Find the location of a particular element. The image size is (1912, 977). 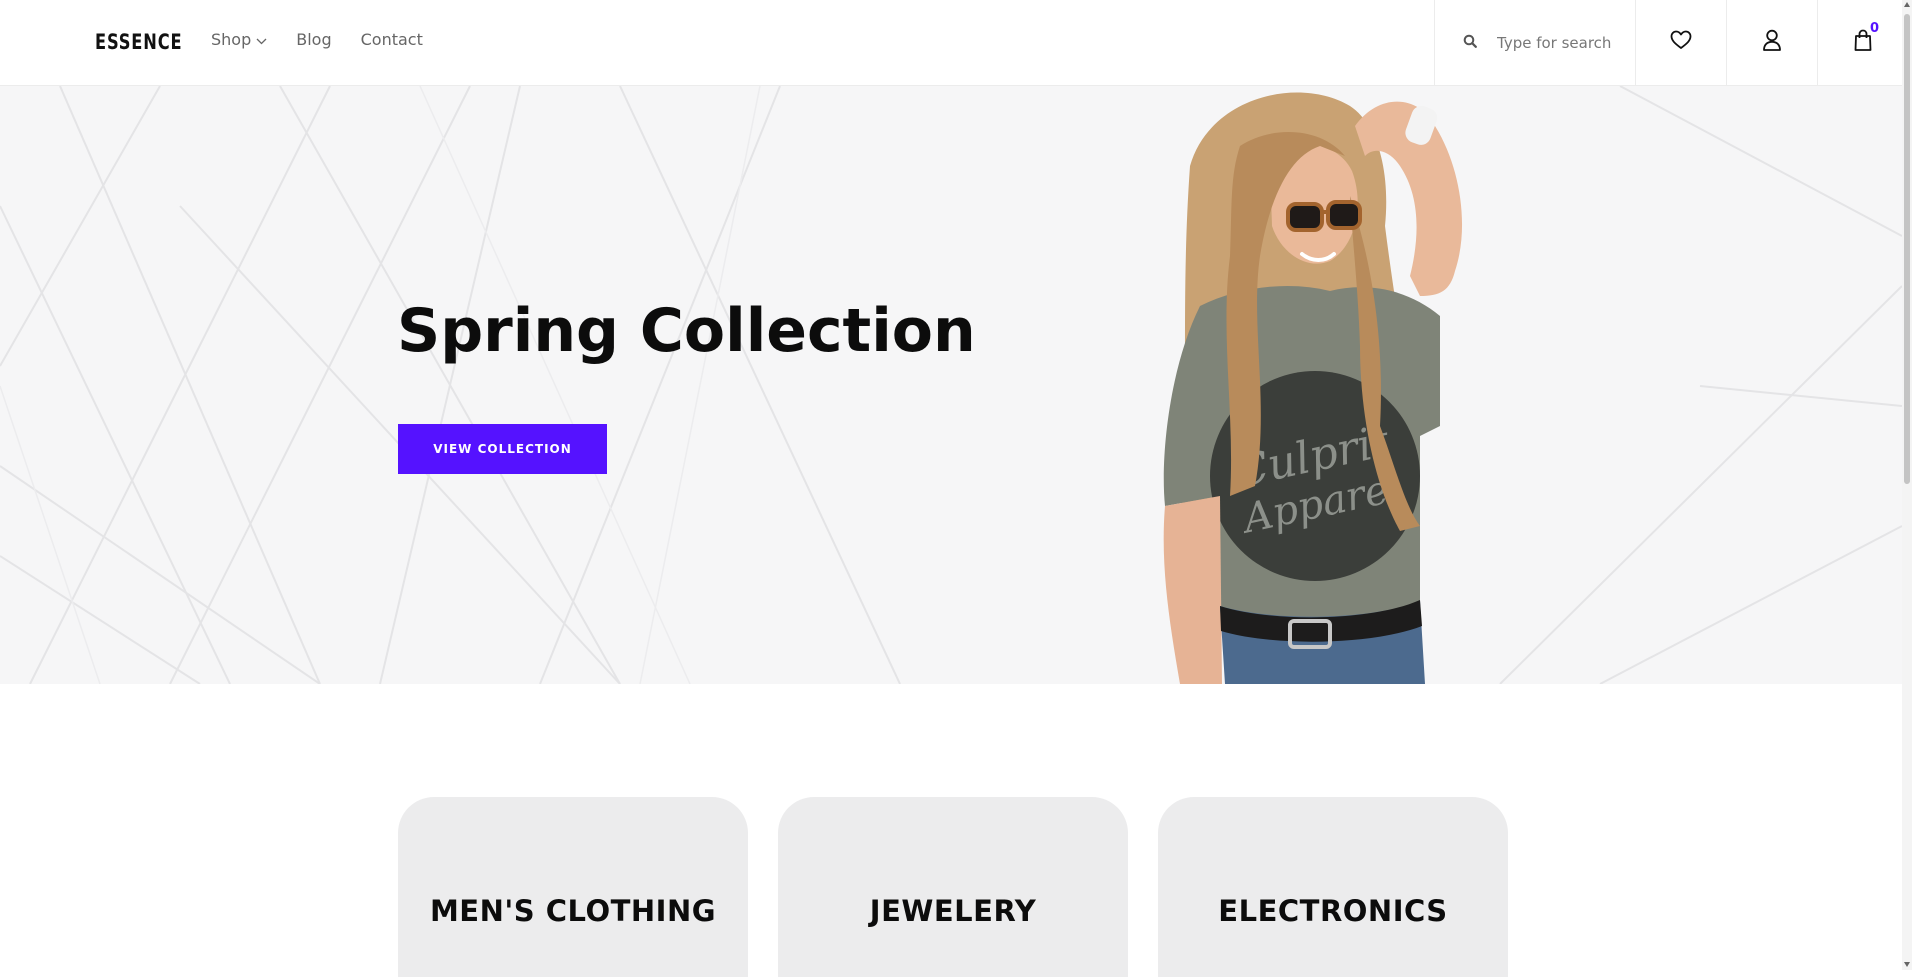

scrollbar-thumb is located at coordinates (1907, 249).